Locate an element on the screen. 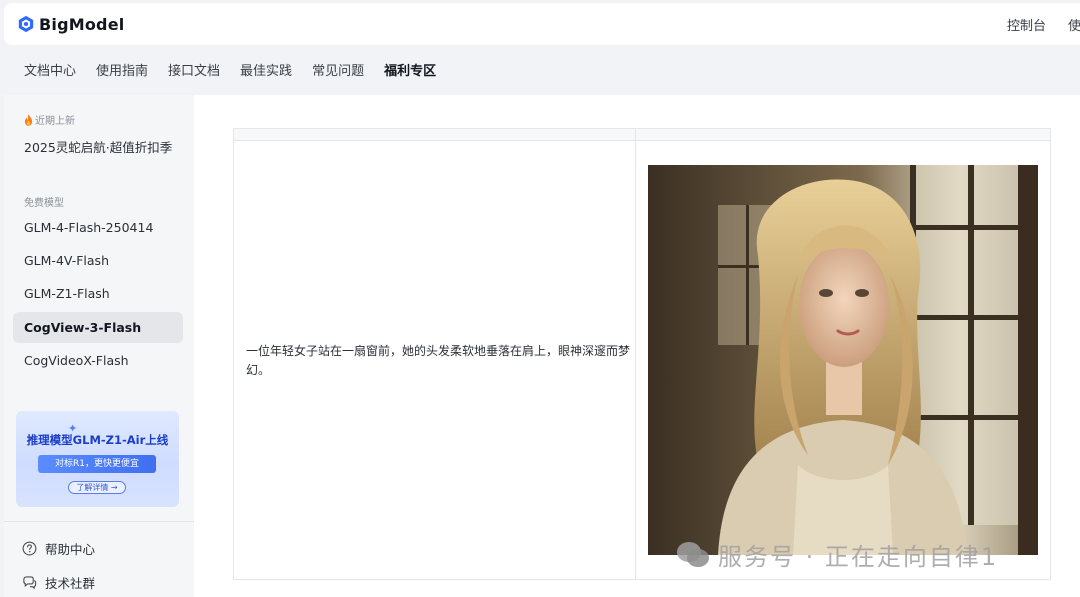  tech-community-label: 技术社群 is located at coordinates (70, 583).